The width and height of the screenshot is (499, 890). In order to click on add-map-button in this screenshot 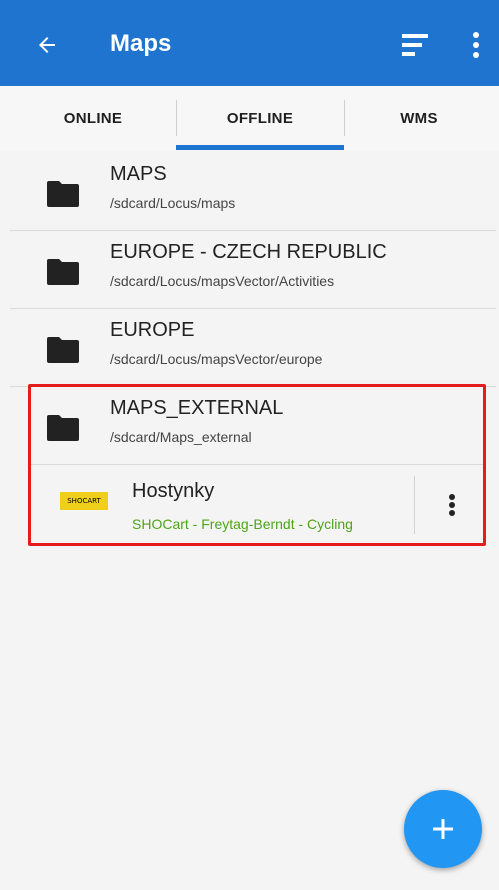, I will do `click(443, 829)`.